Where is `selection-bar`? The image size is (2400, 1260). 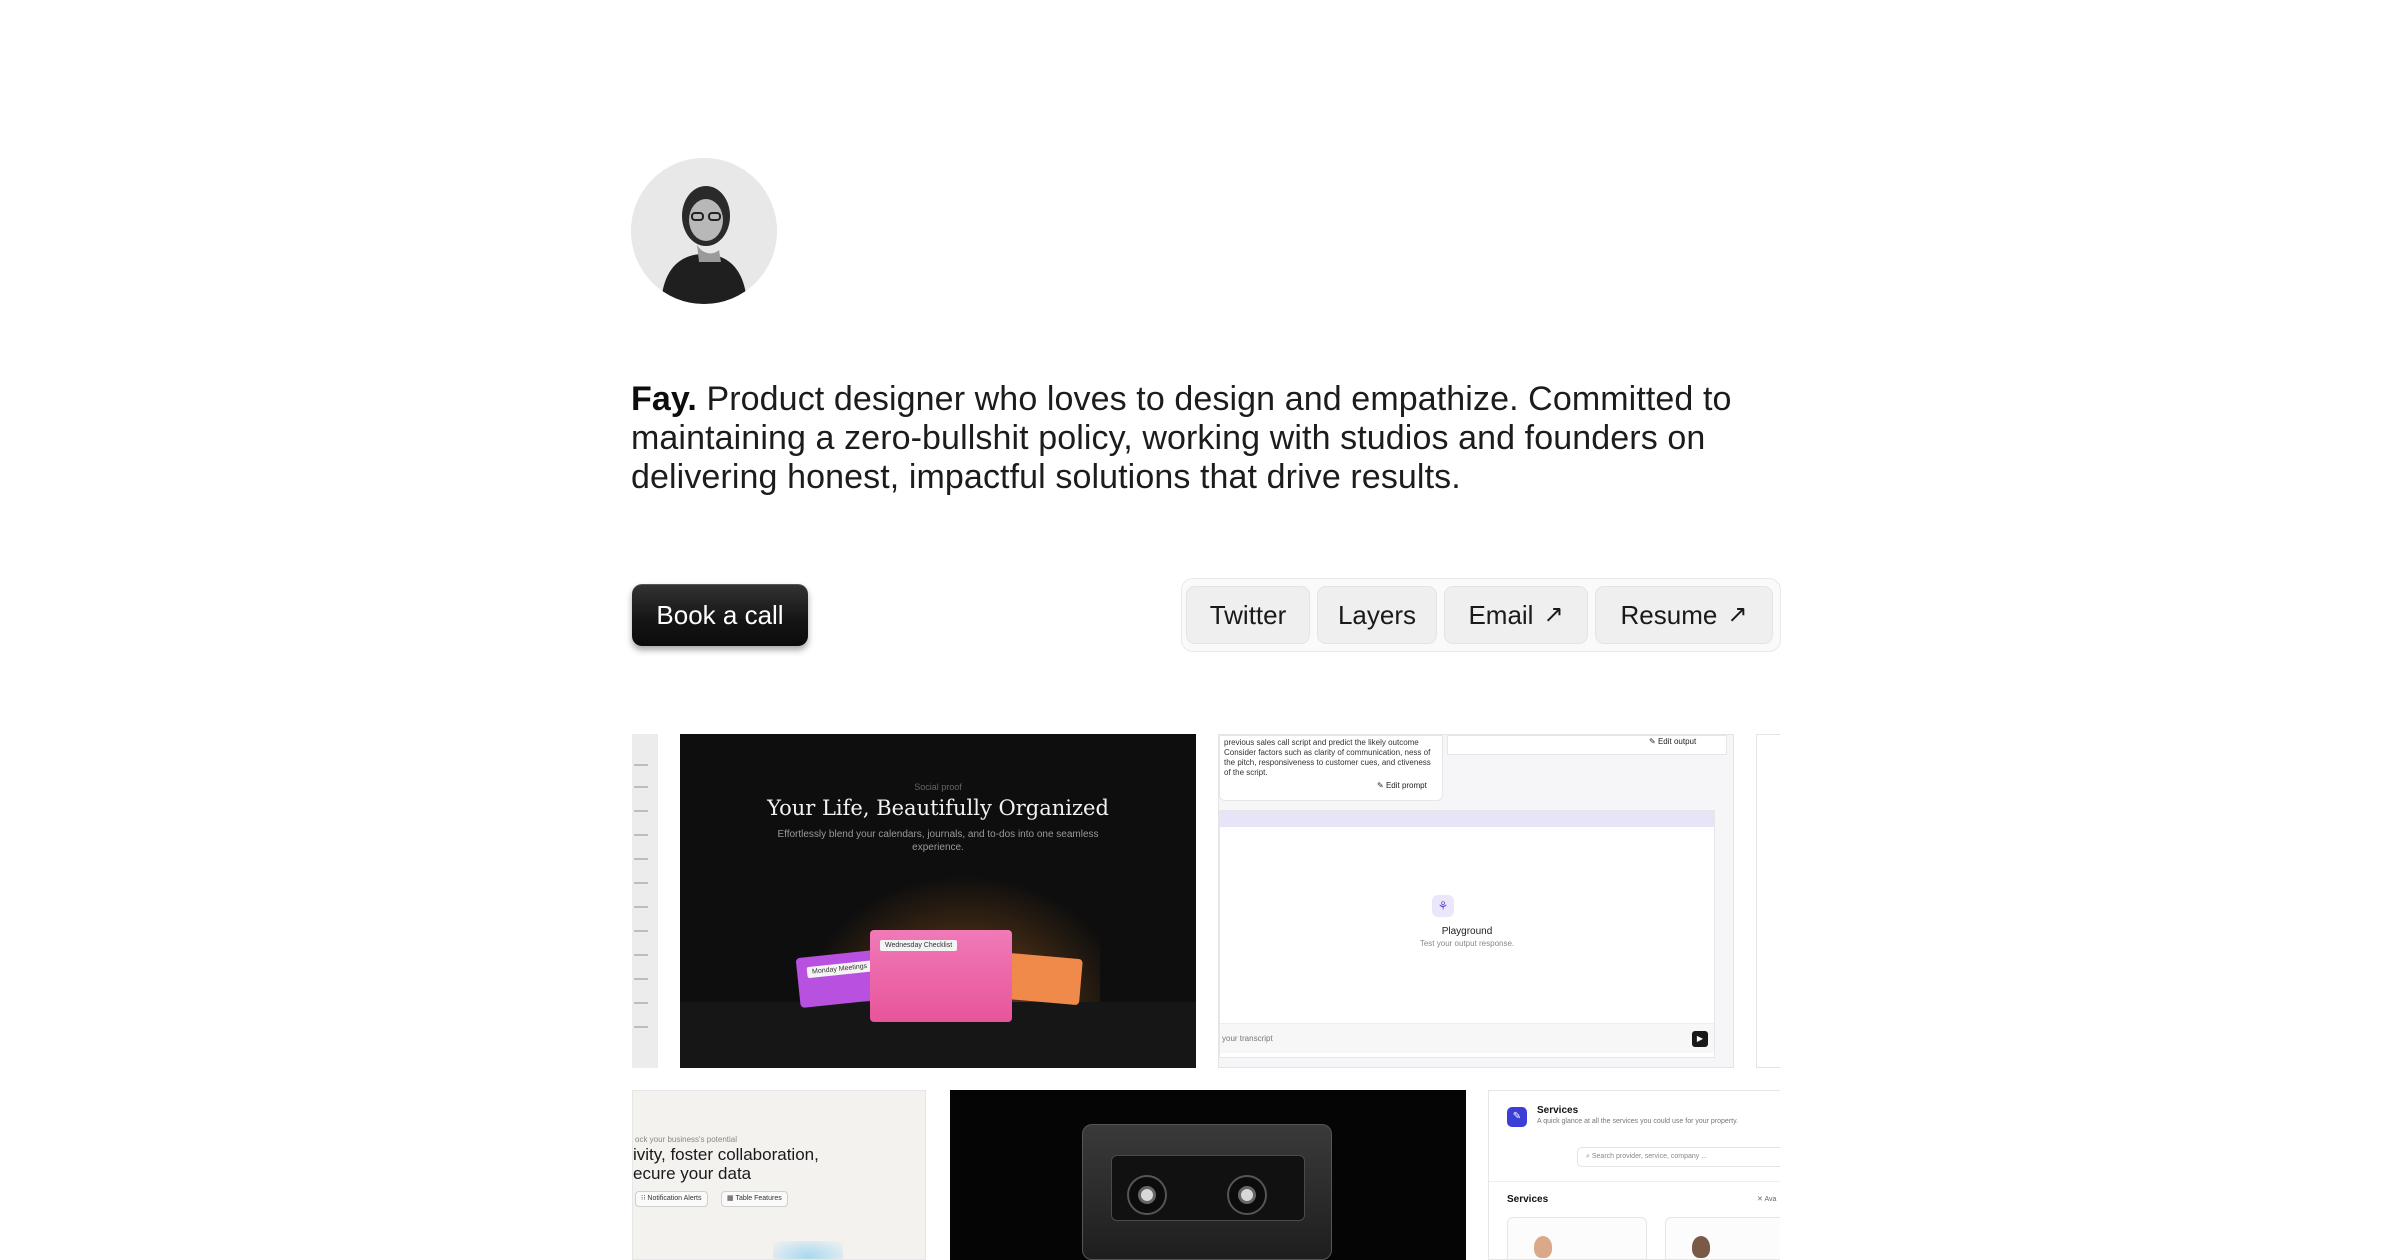 selection-bar is located at coordinates (1467, 819).